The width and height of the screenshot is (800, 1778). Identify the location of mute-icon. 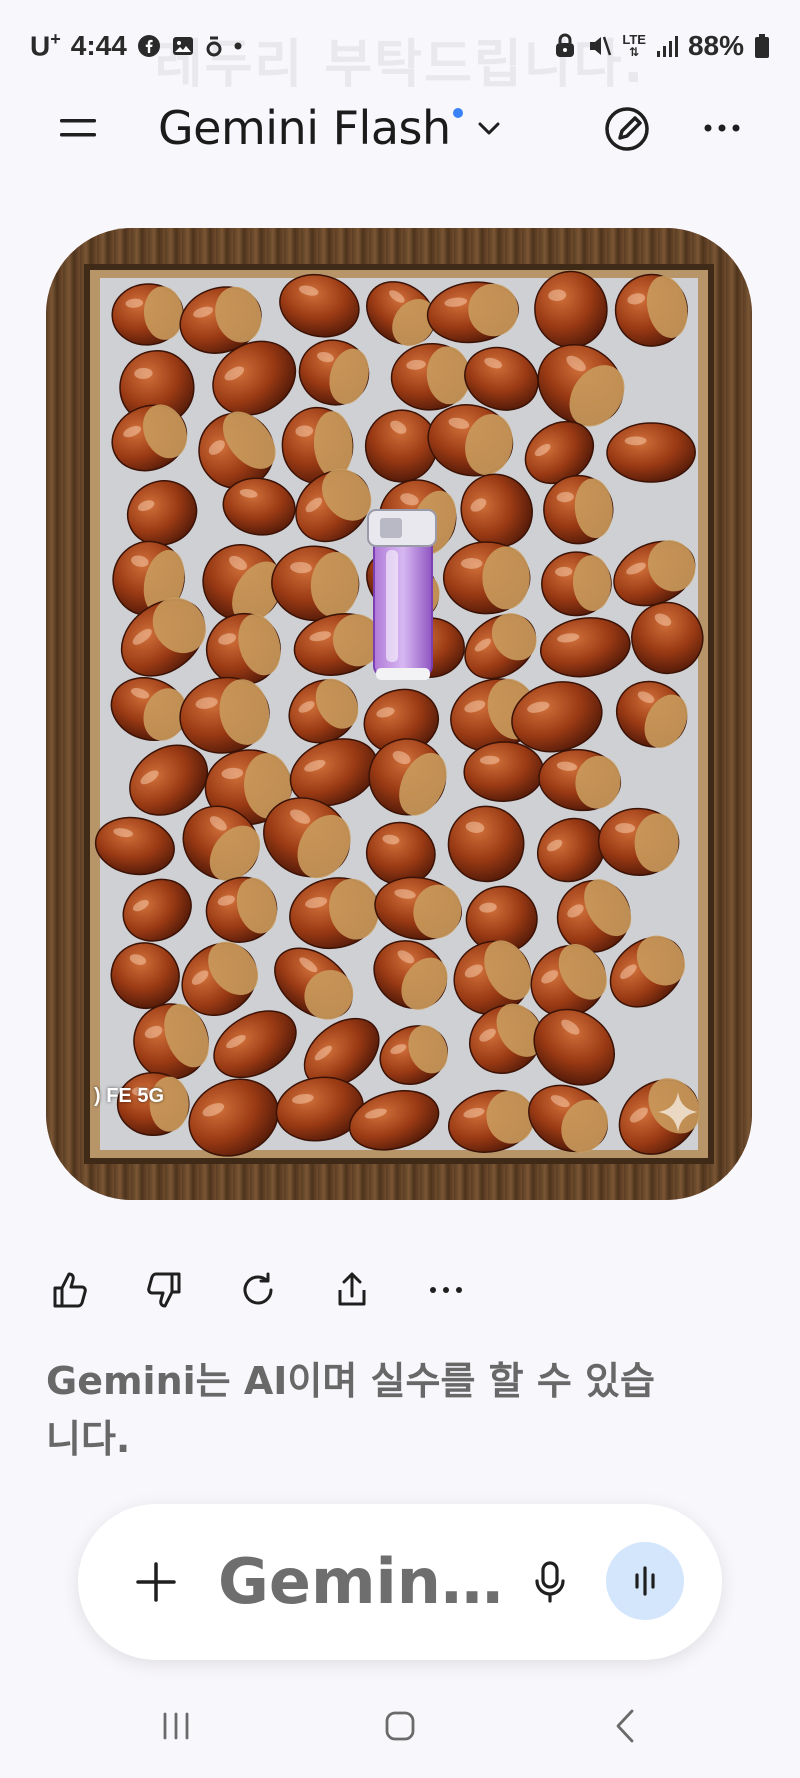
(599, 46).